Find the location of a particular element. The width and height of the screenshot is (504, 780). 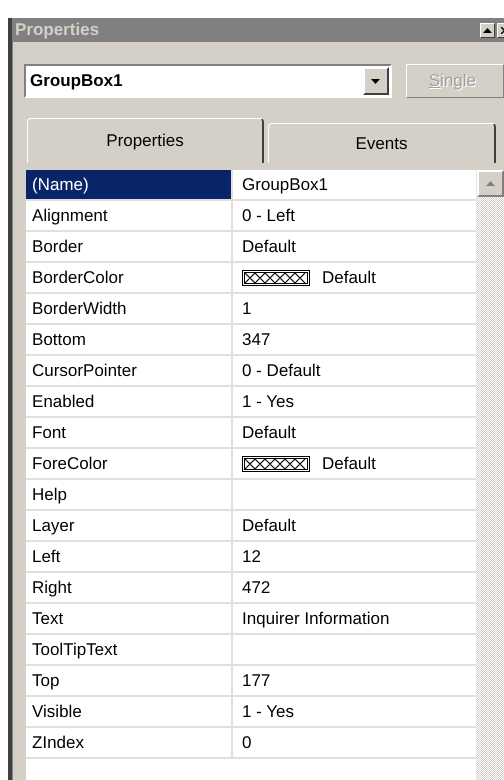

dropdown-button is located at coordinates (375, 81).